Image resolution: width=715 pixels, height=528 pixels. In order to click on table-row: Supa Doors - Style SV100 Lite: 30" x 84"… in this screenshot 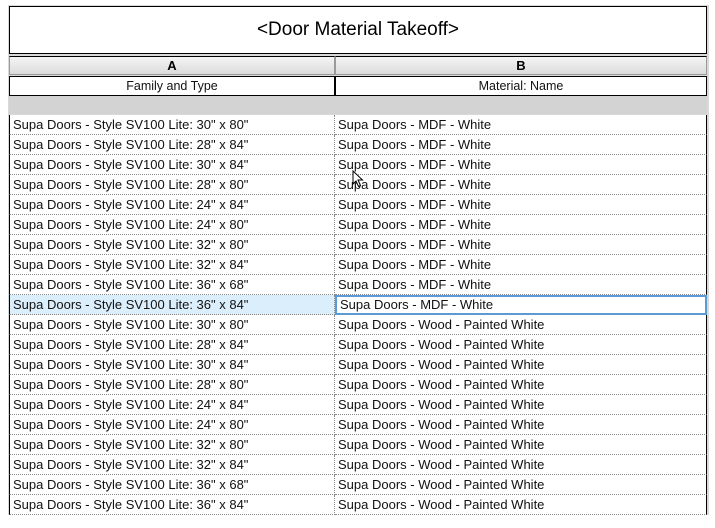, I will do `click(358, 365)`.